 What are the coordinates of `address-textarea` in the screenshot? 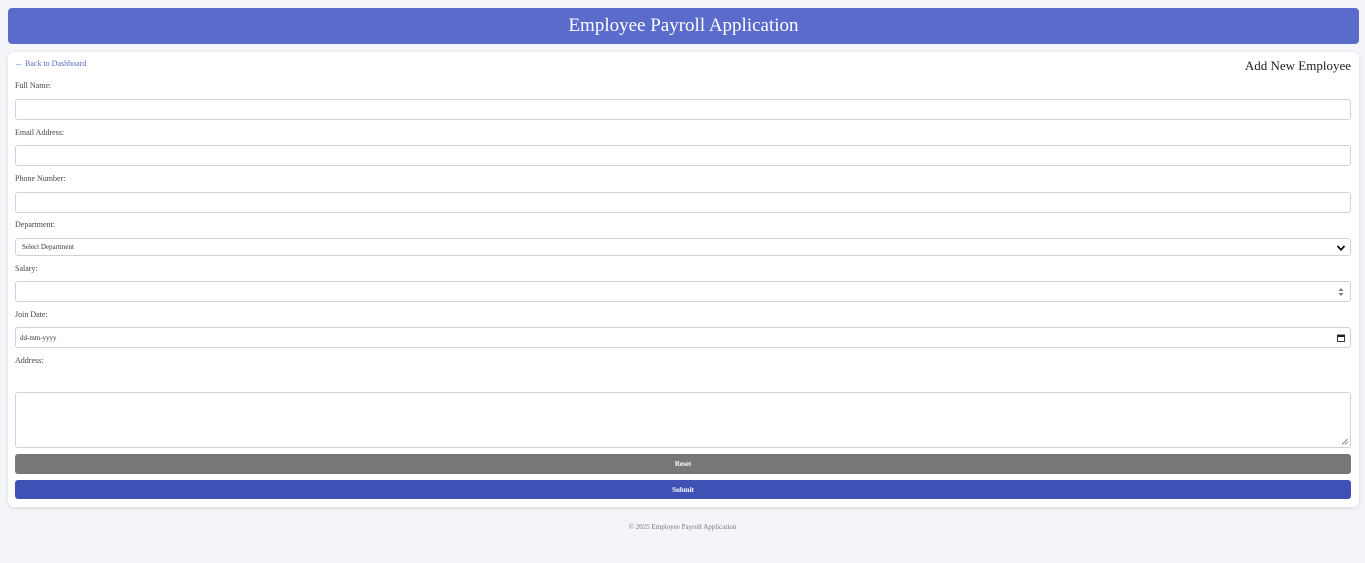 It's located at (683, 420).